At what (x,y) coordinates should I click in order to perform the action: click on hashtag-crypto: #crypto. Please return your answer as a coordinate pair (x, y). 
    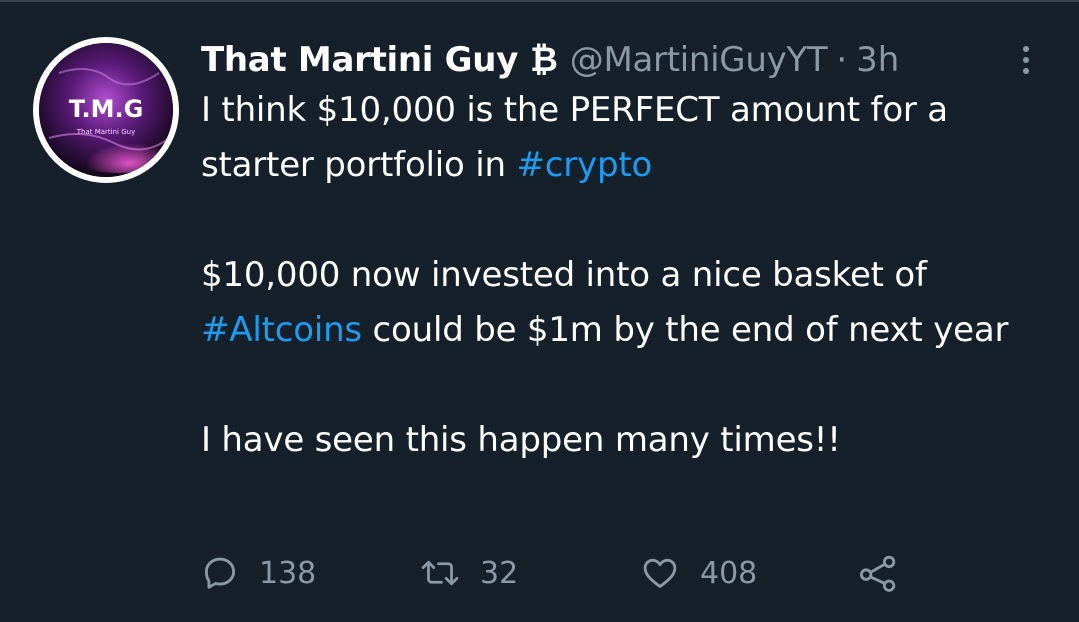
    Looking at the image, I should click on (584, 165).